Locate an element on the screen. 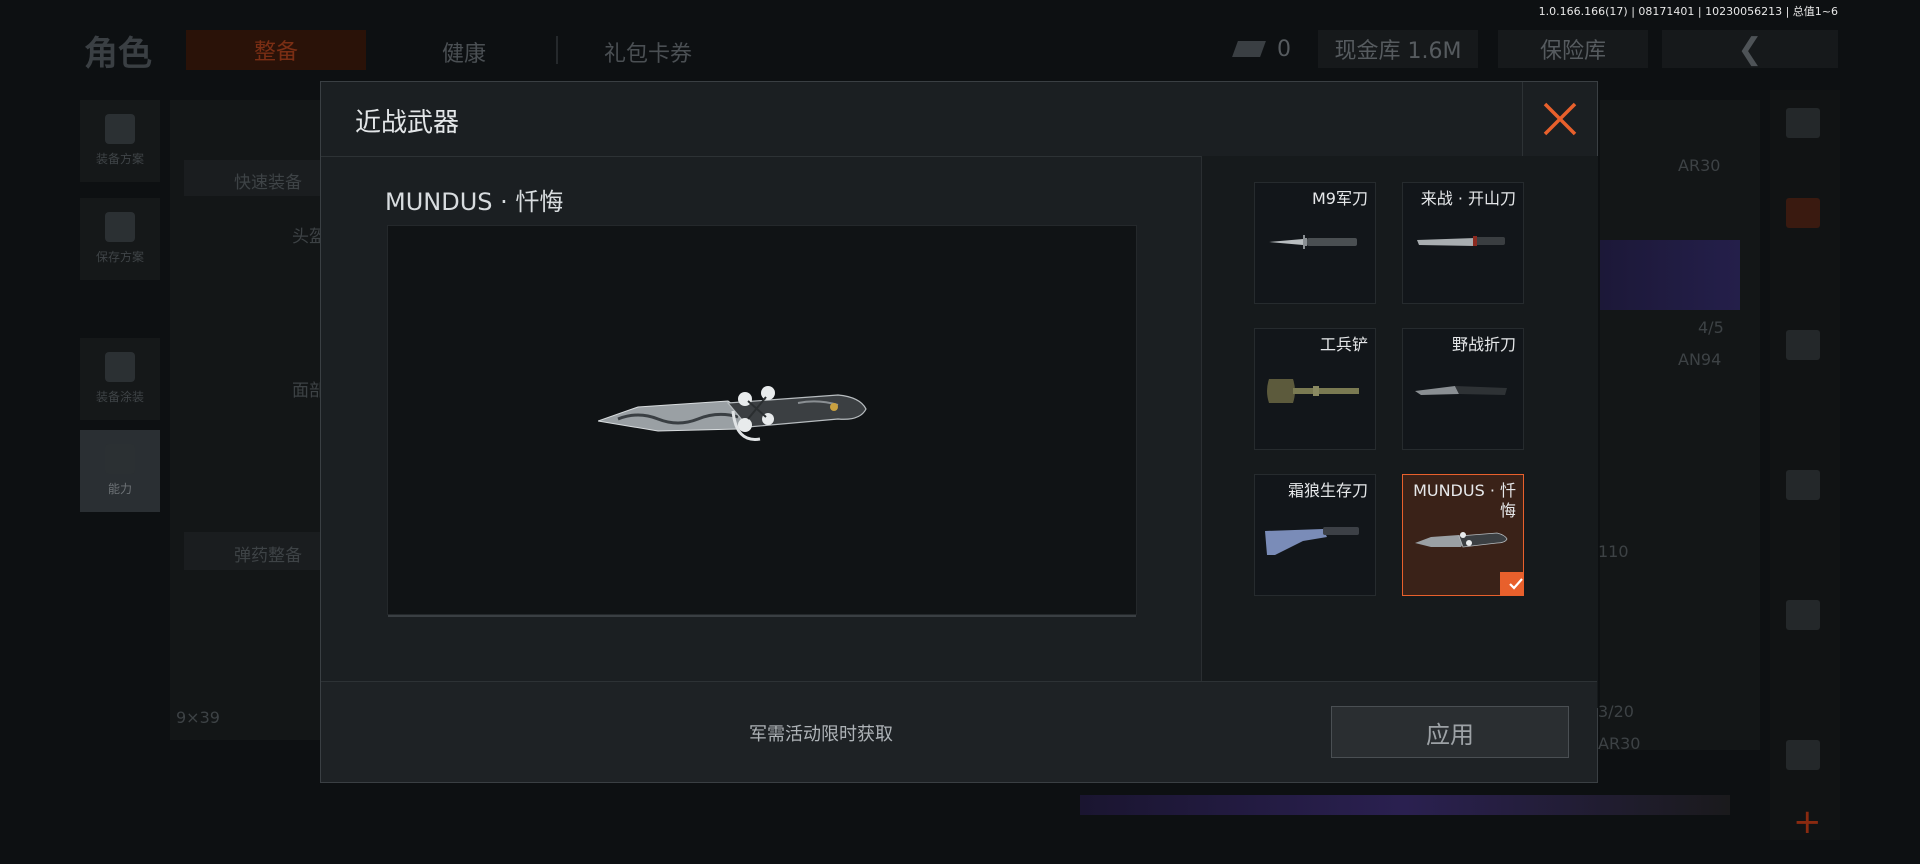  bg-weapon-panel is located at coordinates (1680, 425).